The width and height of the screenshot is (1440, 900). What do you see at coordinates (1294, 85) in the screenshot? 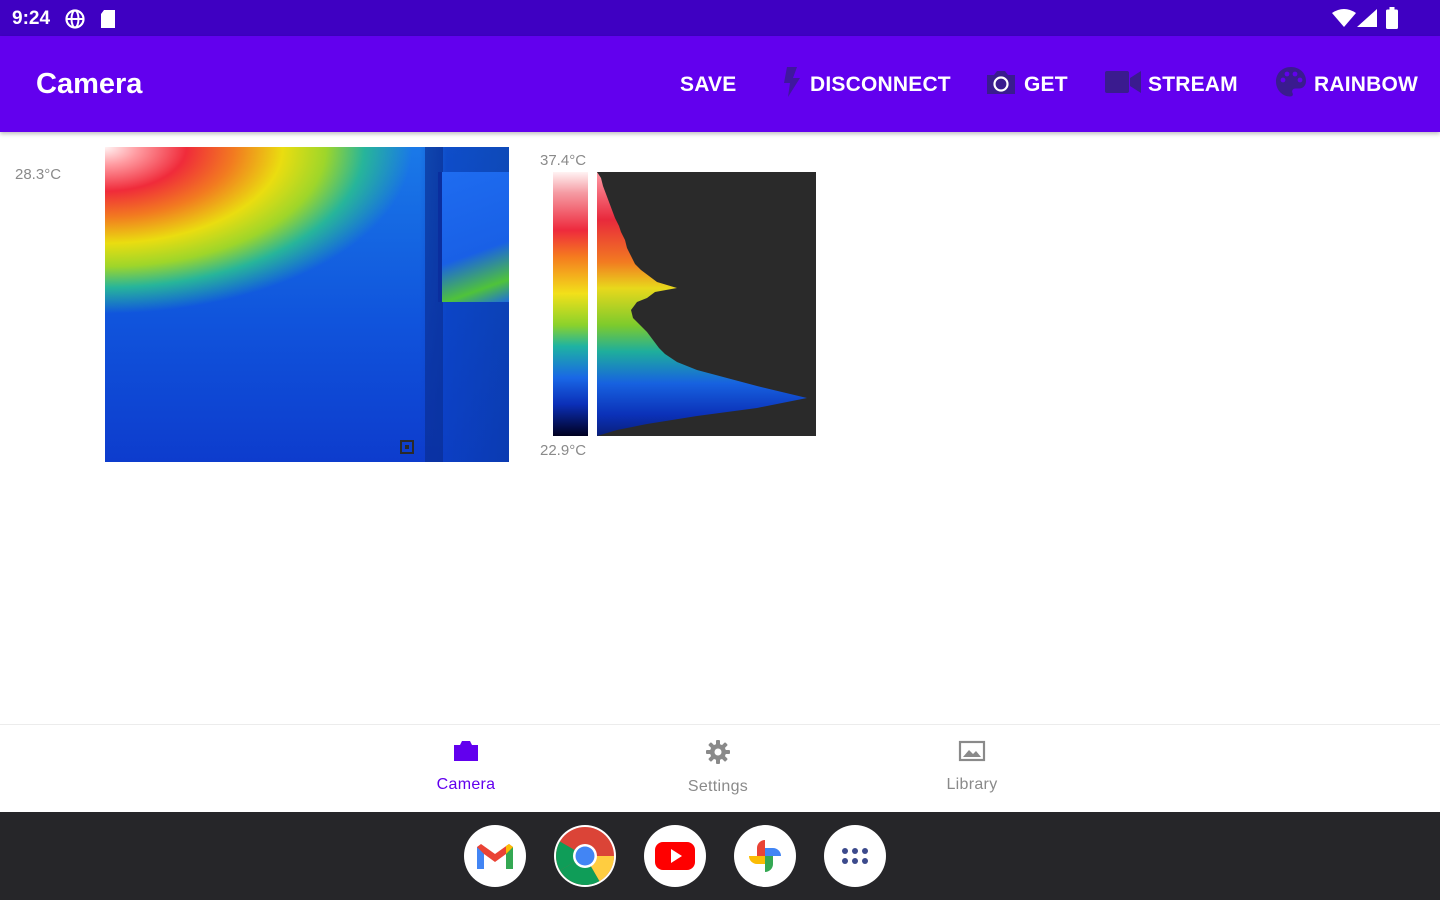
I see `palette-icon` at bounding box center [1294, 85].